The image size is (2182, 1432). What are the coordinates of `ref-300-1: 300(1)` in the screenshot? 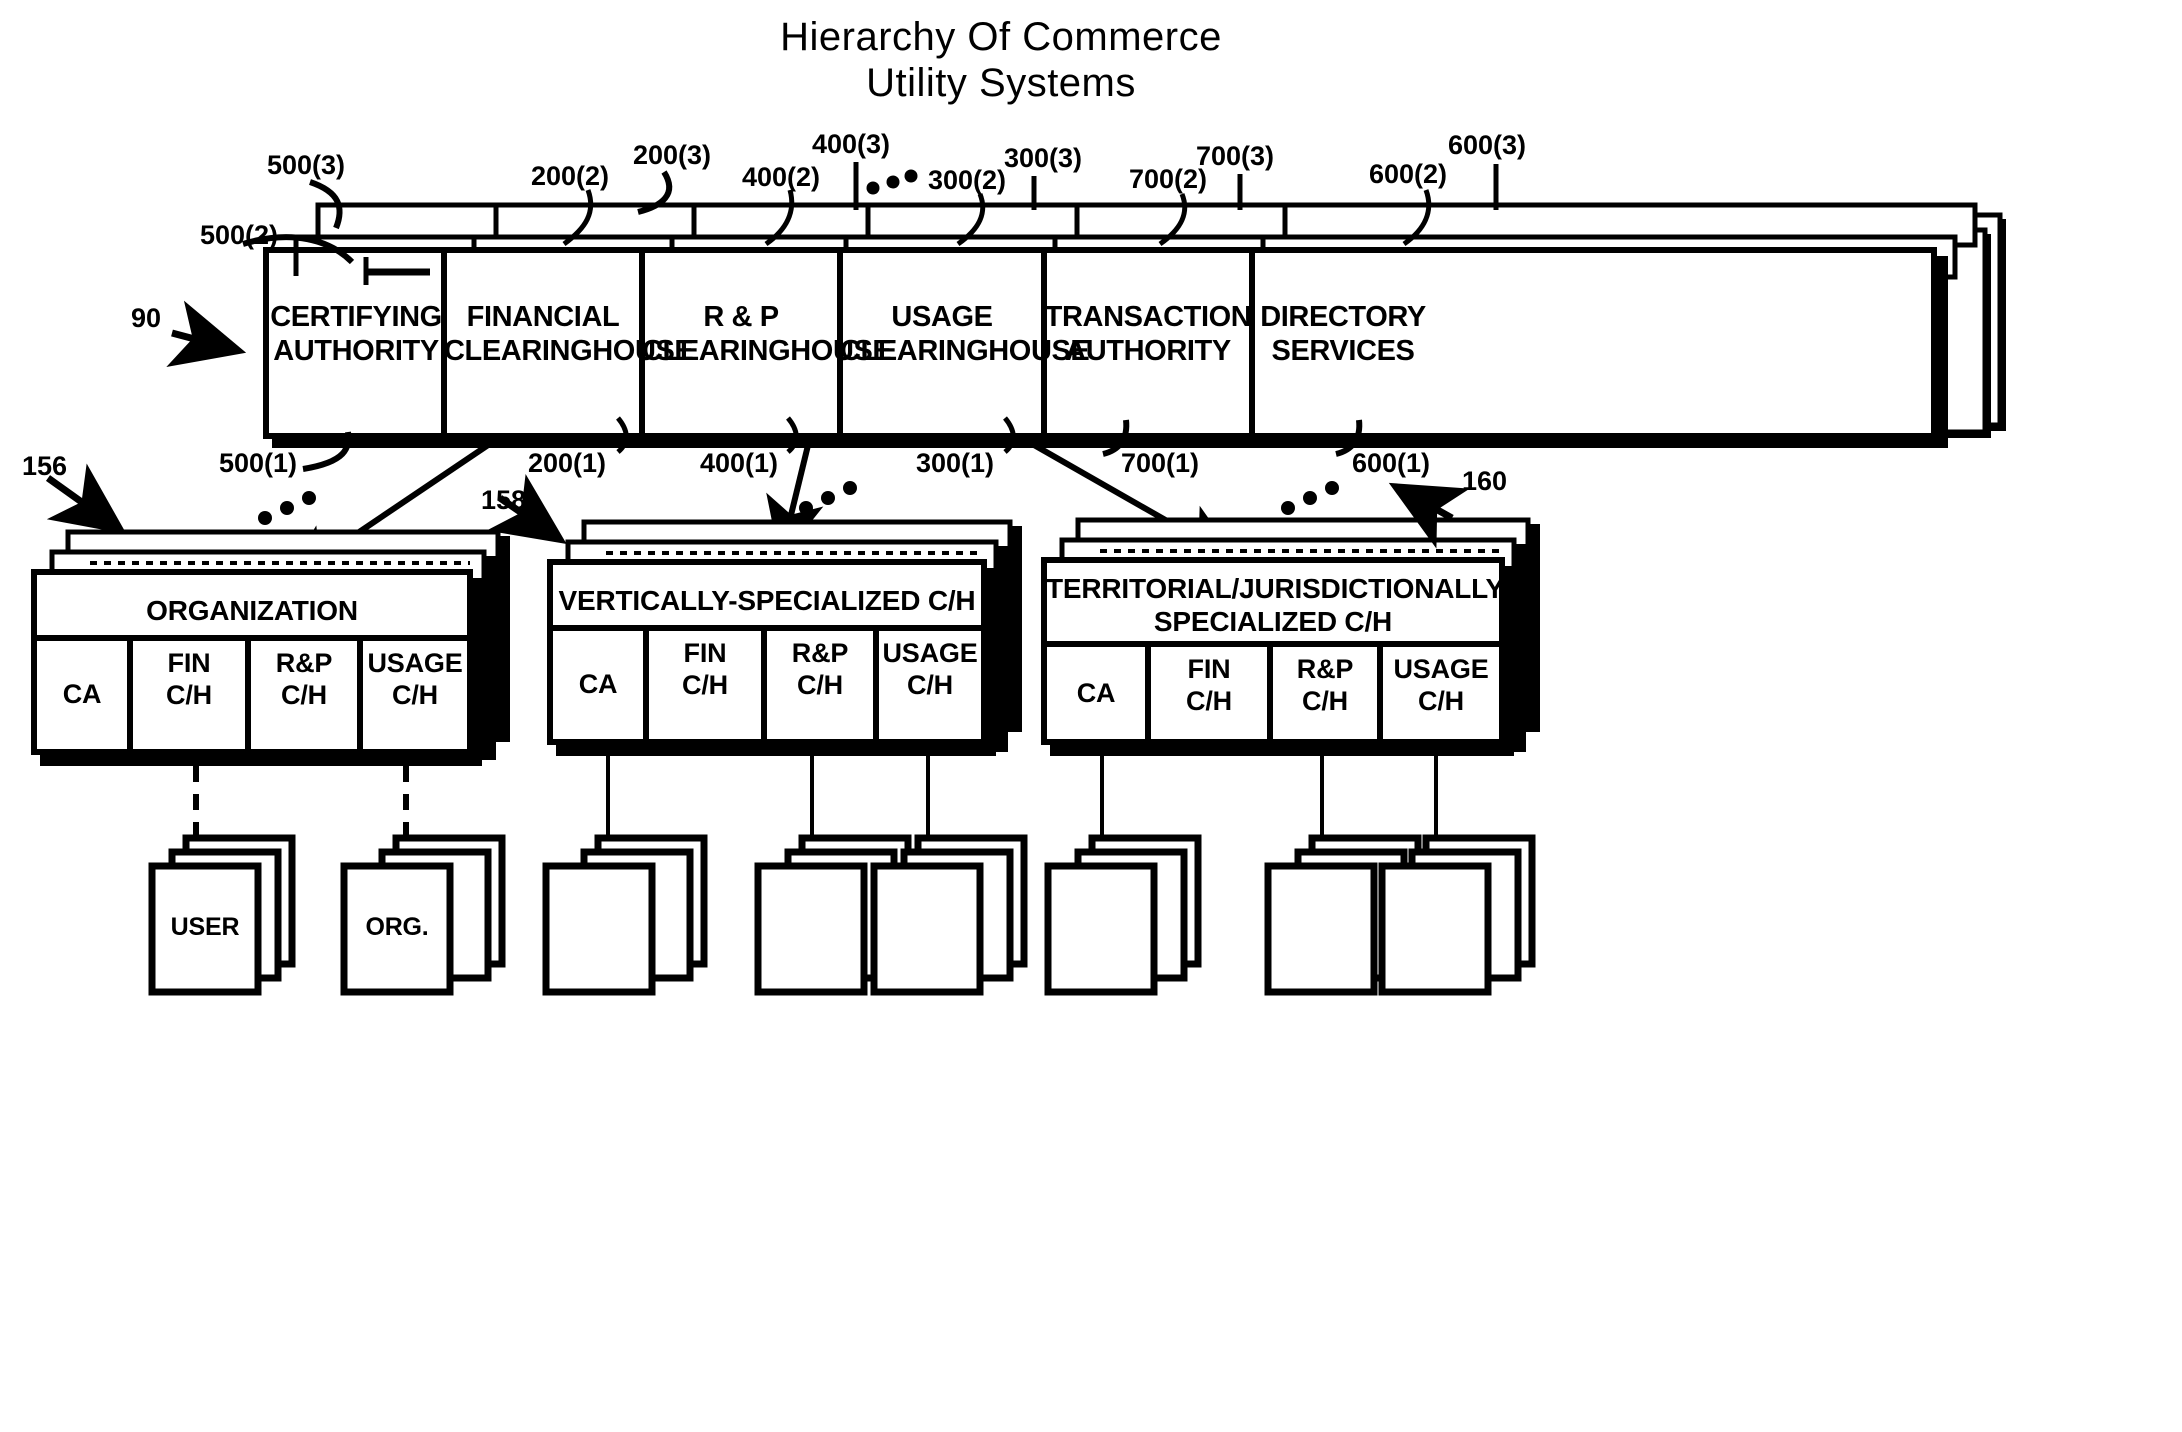 It's located at (955, 463).